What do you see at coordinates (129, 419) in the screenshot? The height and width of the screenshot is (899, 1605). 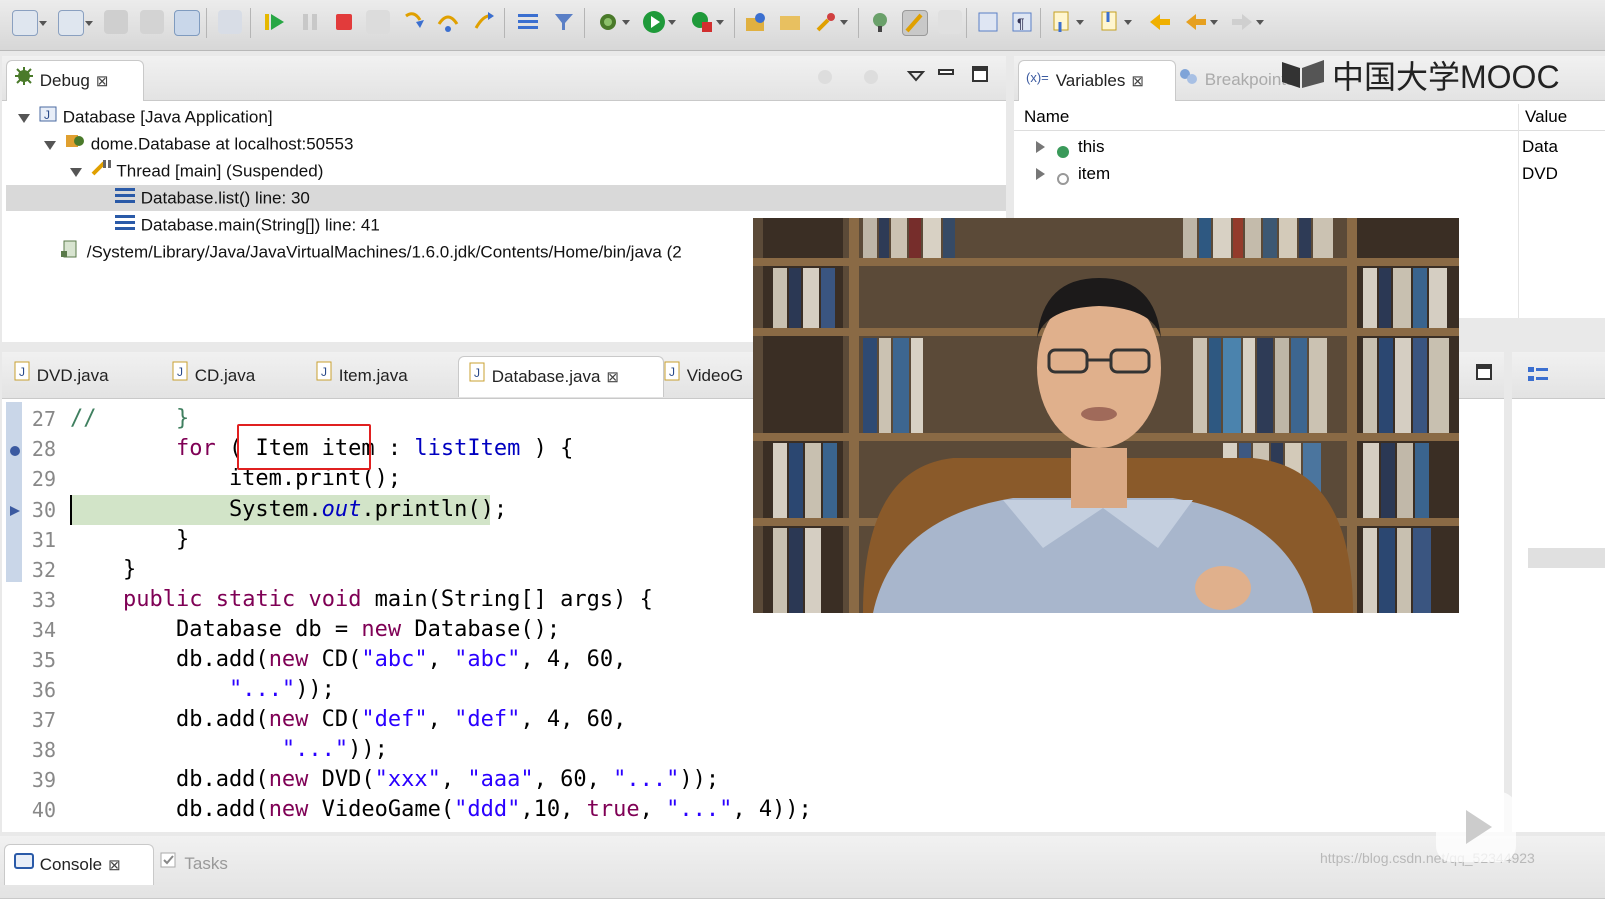 I see `code-line: // }` at bounding box center [129, 419].